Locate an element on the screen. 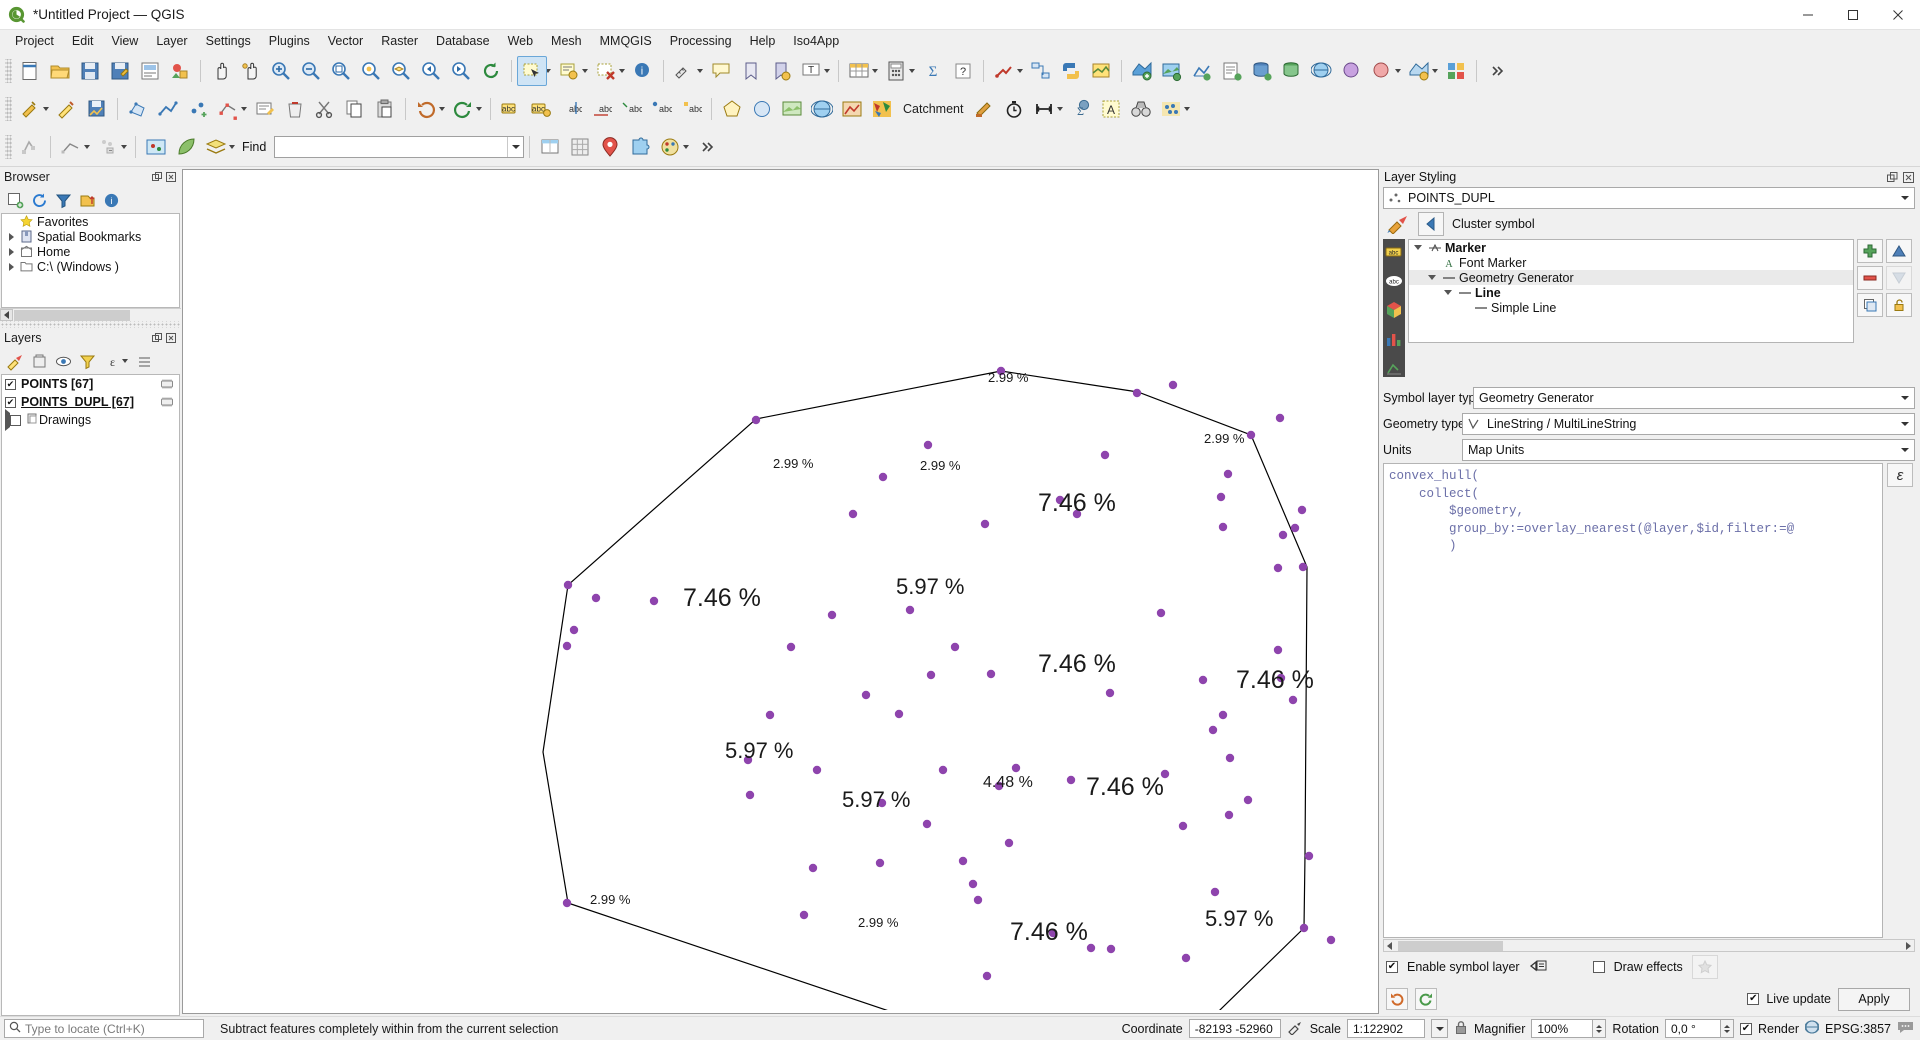 Image resolution: width=1920 pixels, height=1040 pixels. label-toolbar-icon-6: abc is located at coordinates (661, 109).